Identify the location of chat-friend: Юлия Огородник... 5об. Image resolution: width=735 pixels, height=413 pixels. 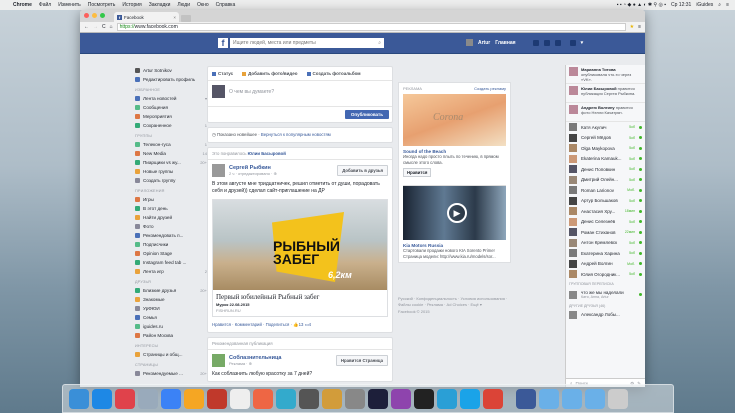
(605, 274).